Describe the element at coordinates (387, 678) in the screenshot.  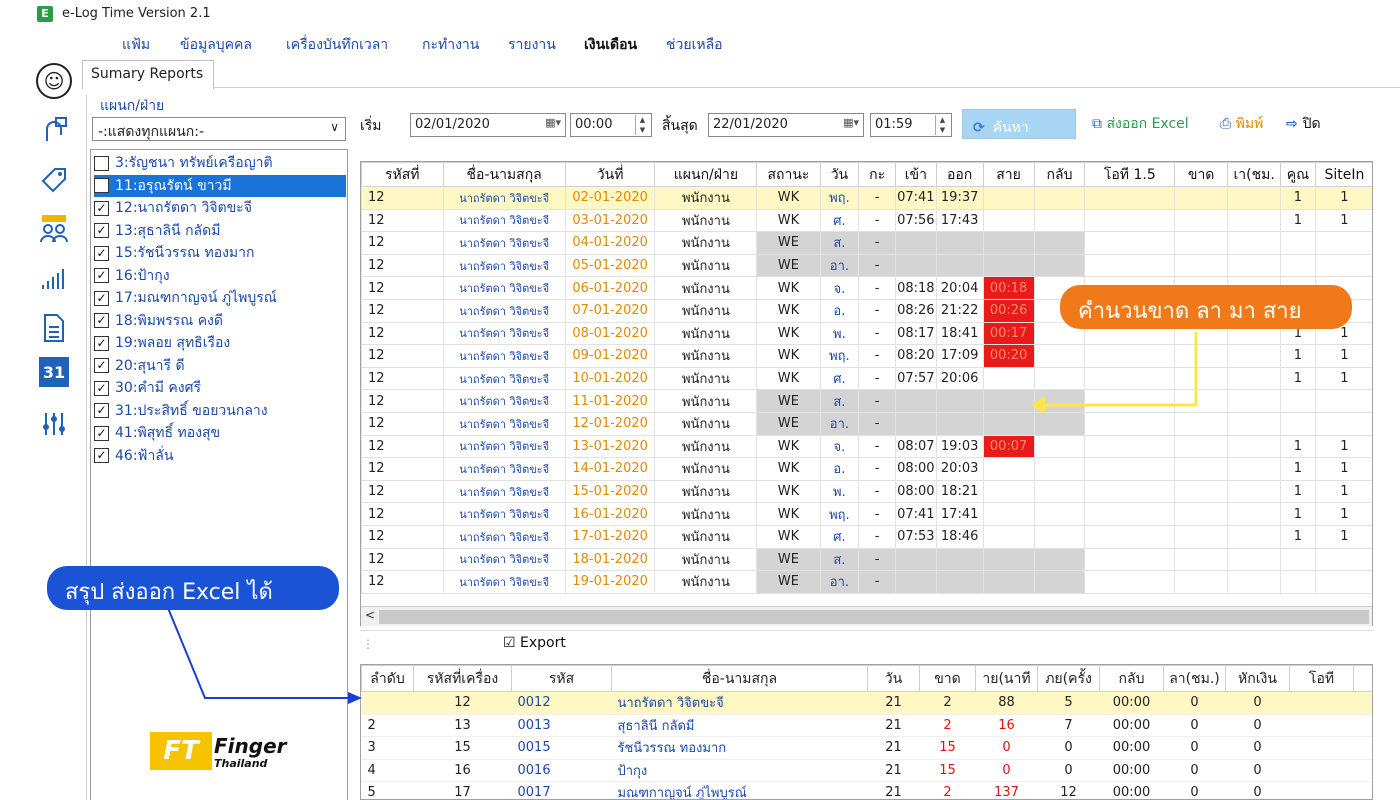
I see `summary-header: ลำดับ` at that location.